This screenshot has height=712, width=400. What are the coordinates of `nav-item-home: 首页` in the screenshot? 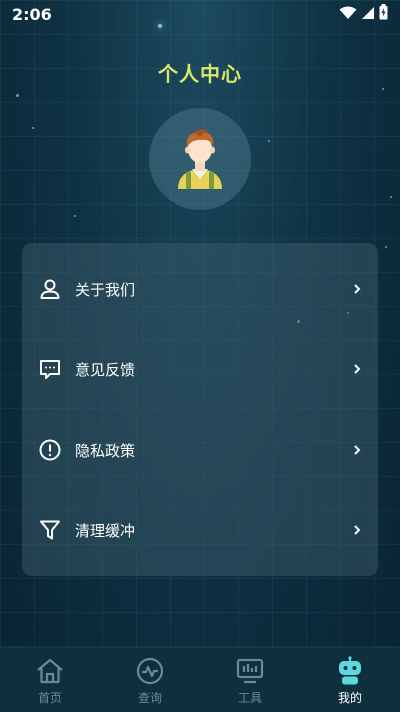 It's located at (50, 680).